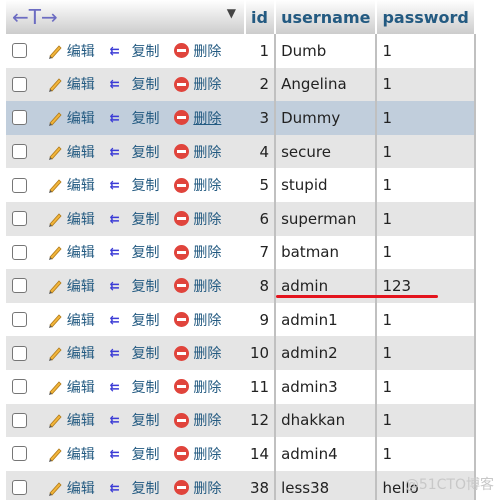 The width and height of the screenshot is (500, 500). I want to click on table-row: 编辑 ⇇ 复制 删除 12 dhakkan 1, so click(241, 420).